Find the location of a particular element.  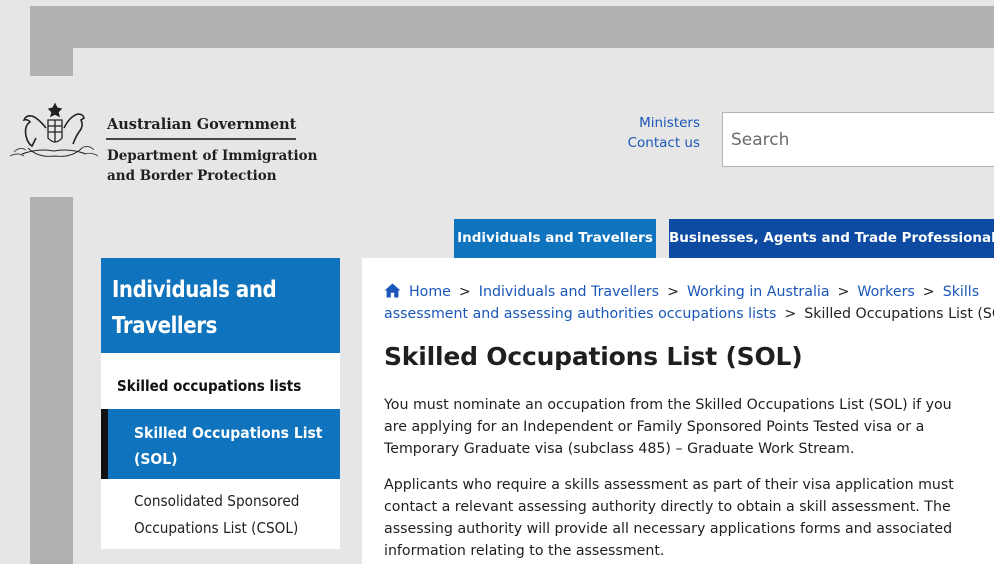

sidebar-heading-label: Individuals and Travellers is located at coordinates (194, 308).